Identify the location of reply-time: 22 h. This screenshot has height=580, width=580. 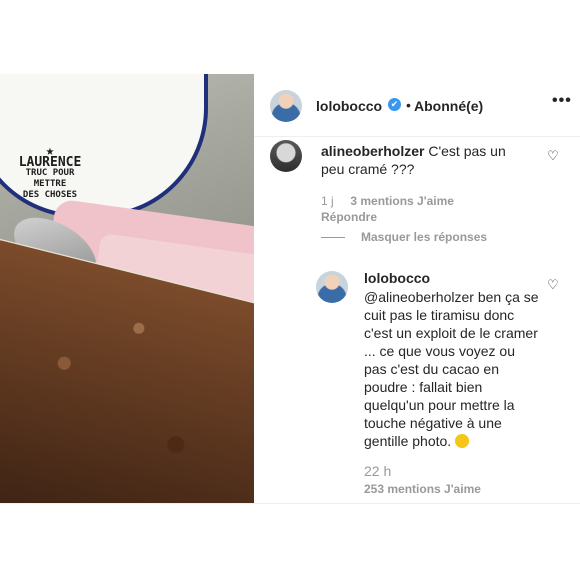
(377, 471).